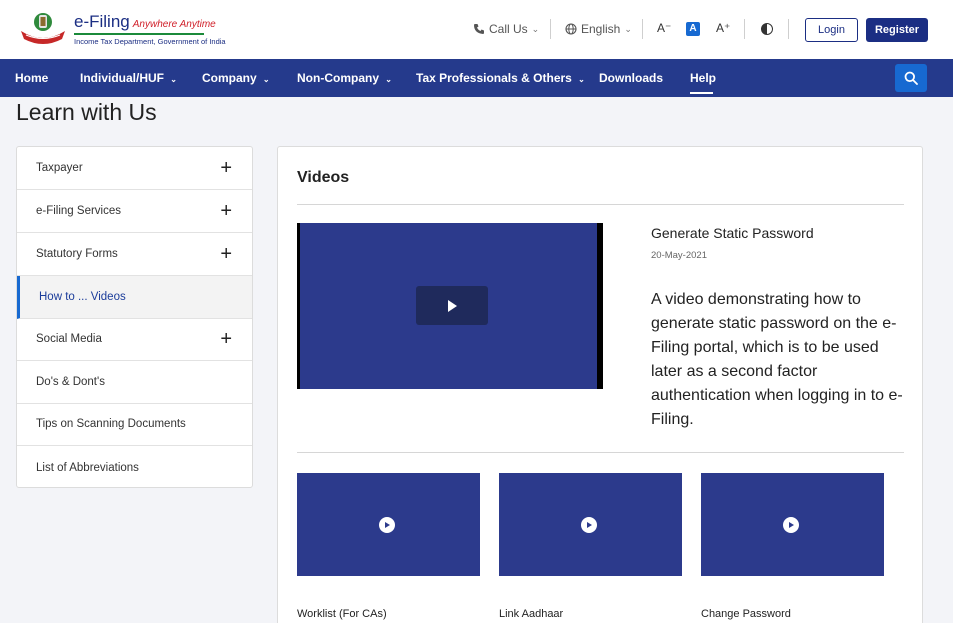 This screenshot has height=623, width=953. What do you see at coordinates (78, 211) in the screenshot?
I see `sidebar-item-label: e-Filing Services` at bounding box center [78, 211].